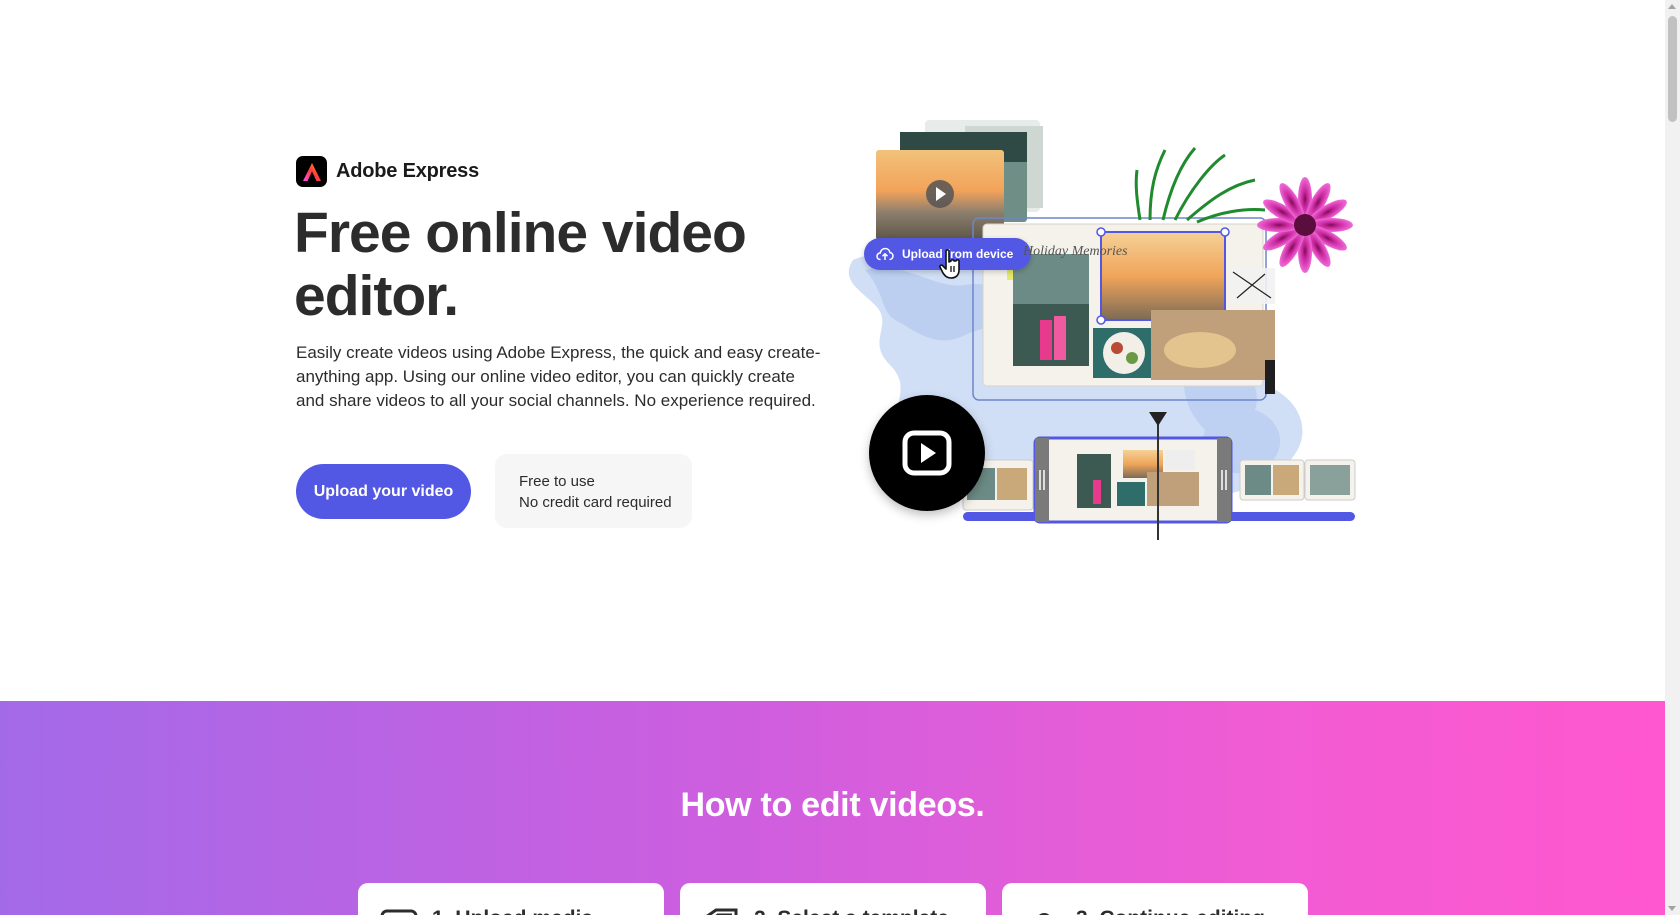 The height and width of the screenshot is (915, 1680). I want to click on pen-icon, so click(1044, 914).